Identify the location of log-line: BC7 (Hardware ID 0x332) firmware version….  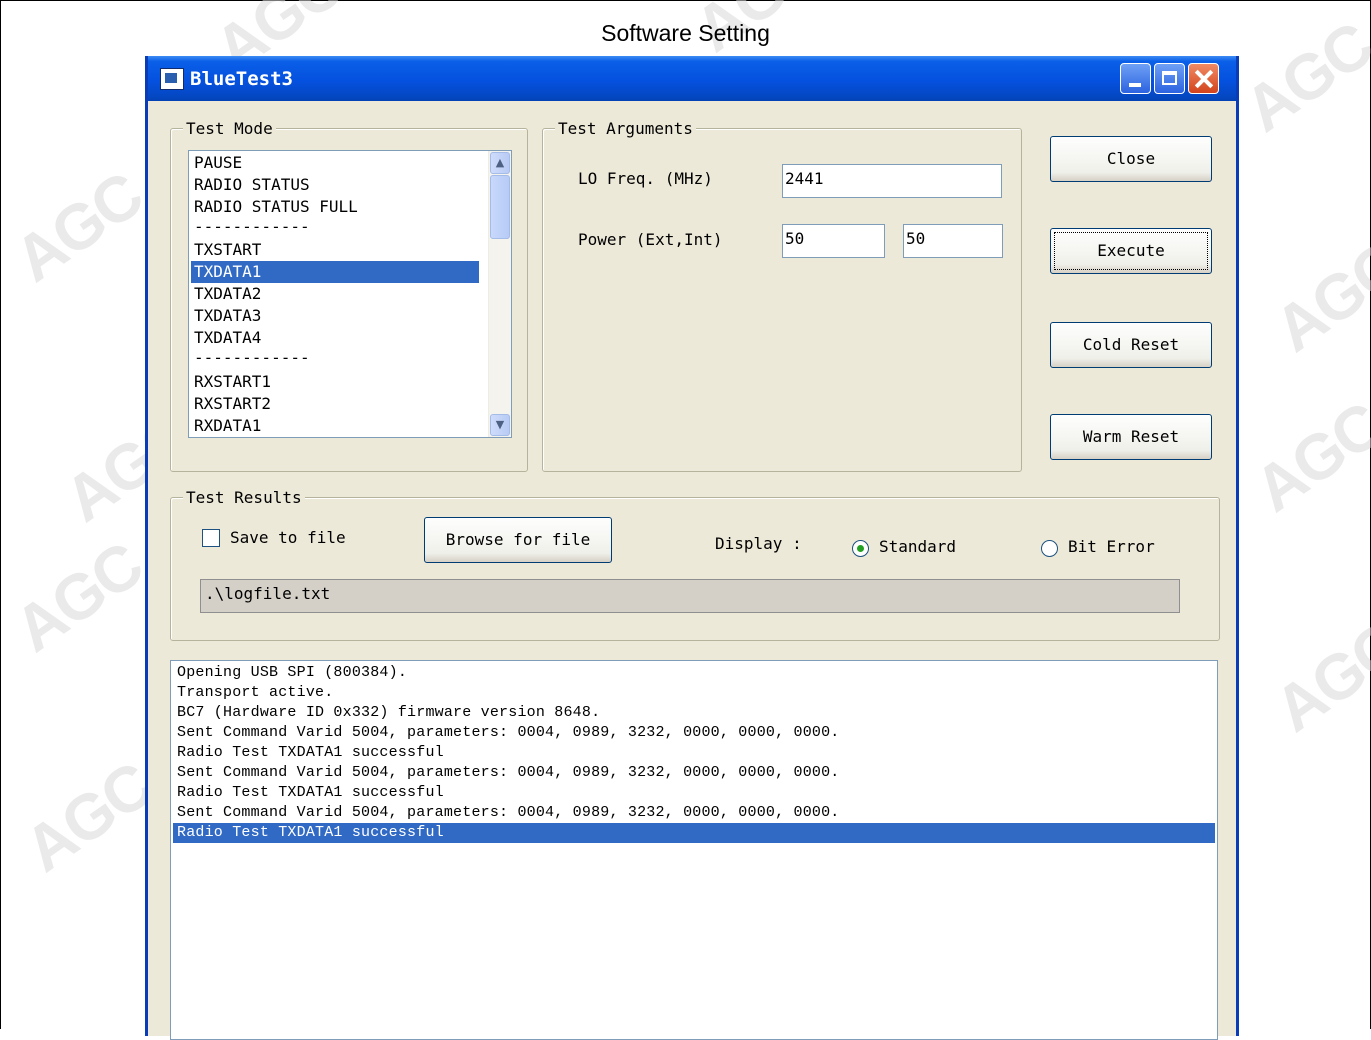
(389, 712).